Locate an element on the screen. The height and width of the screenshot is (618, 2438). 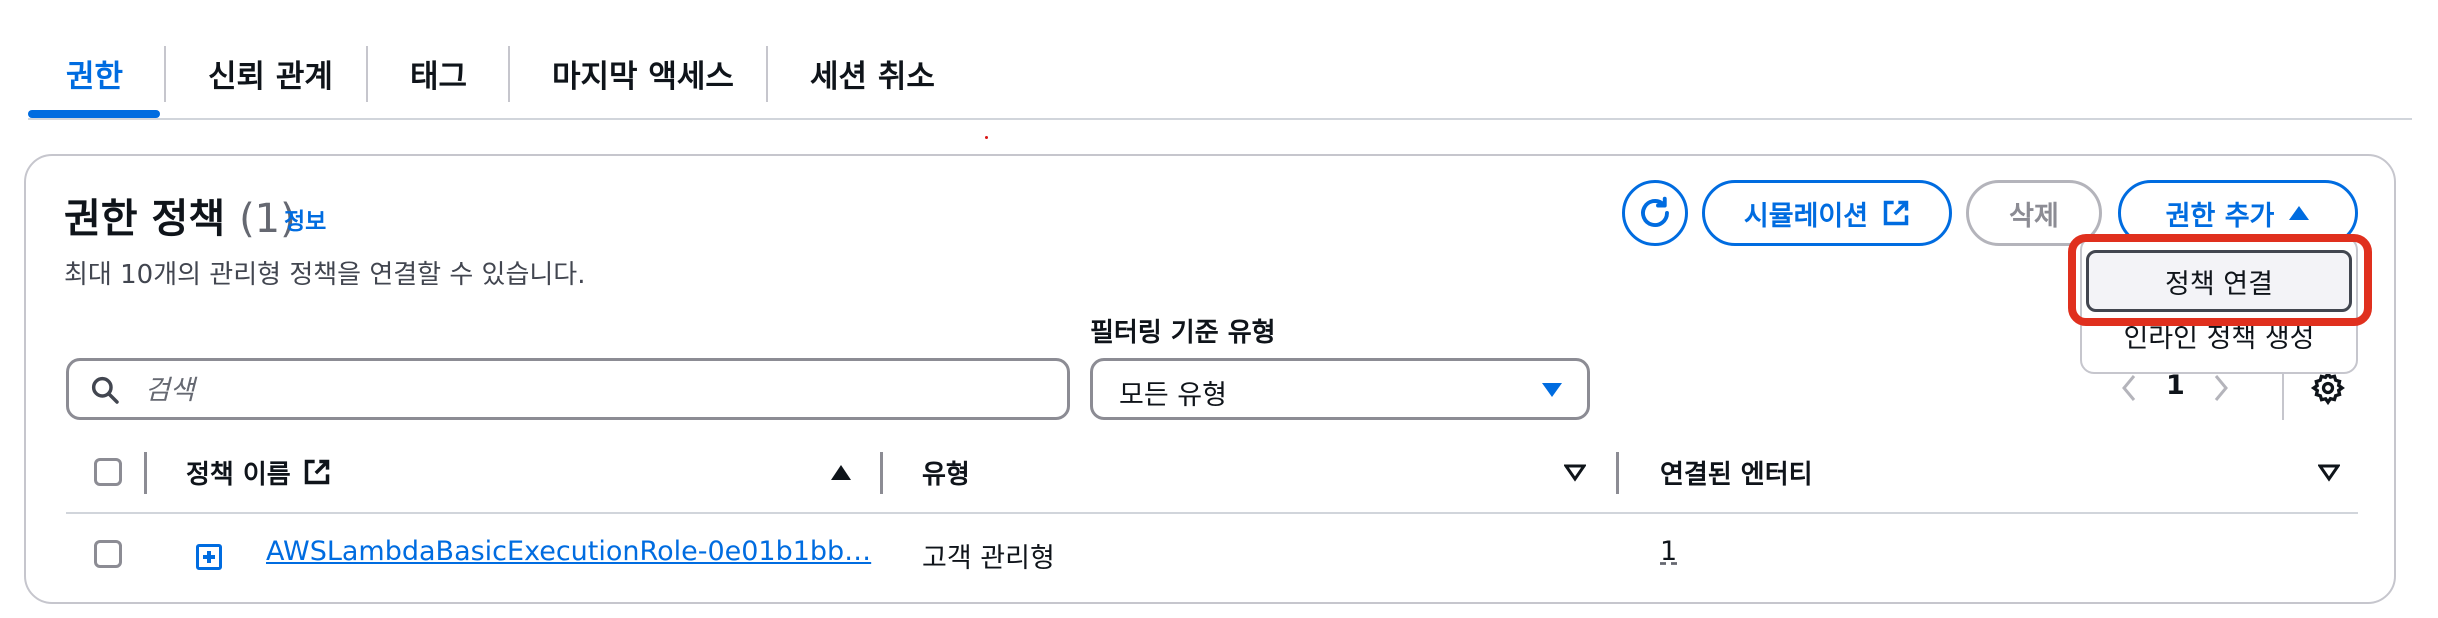
add-permissions-menu: 정책 연결 인라인 정책 생성 is located at coordinates (2219, 305).